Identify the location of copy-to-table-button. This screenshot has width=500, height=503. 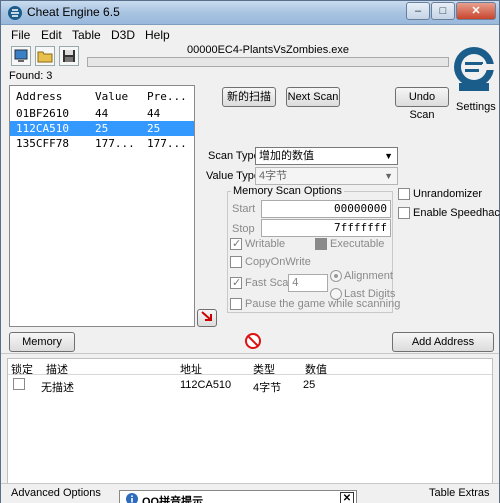
(207, 318).